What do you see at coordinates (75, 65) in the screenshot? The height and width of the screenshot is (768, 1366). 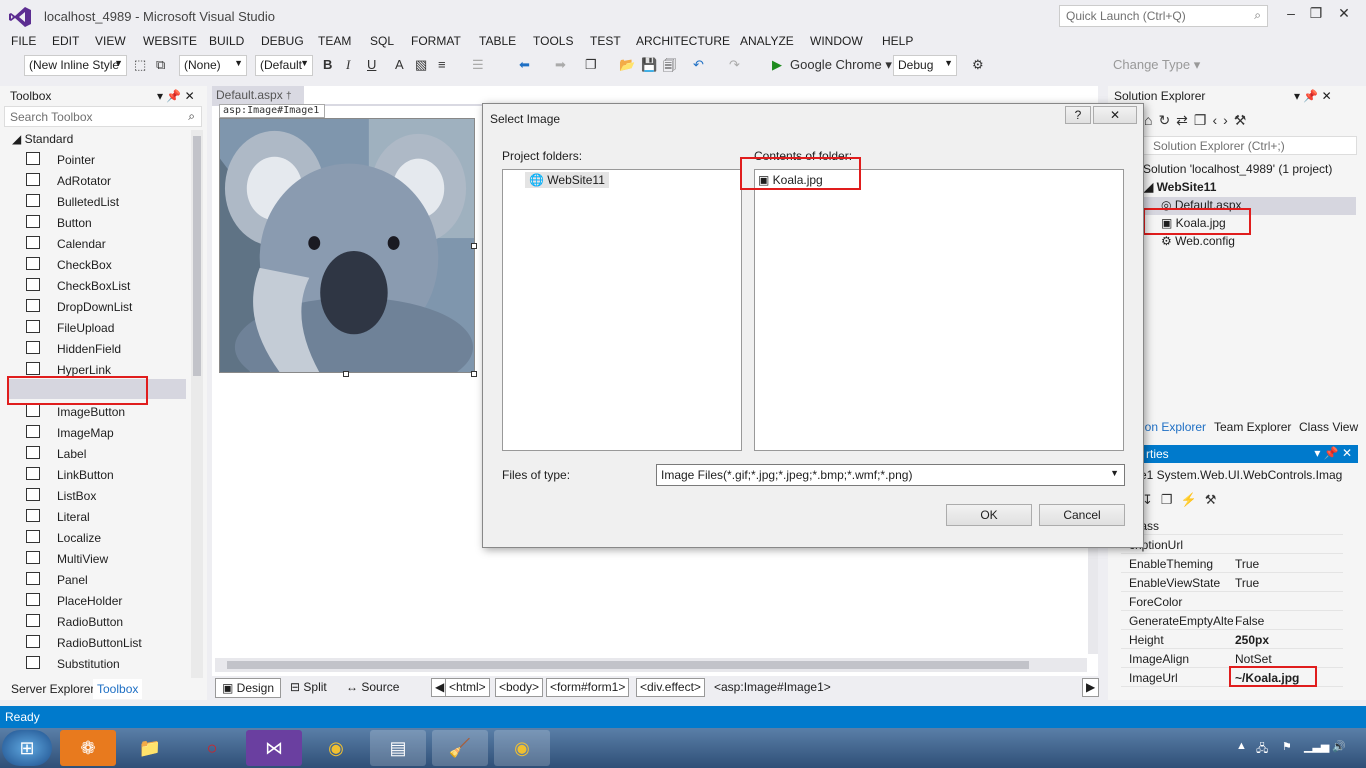 I see `style-dropdown: (New Inline Style ▼` at bounding box center [75, 65].